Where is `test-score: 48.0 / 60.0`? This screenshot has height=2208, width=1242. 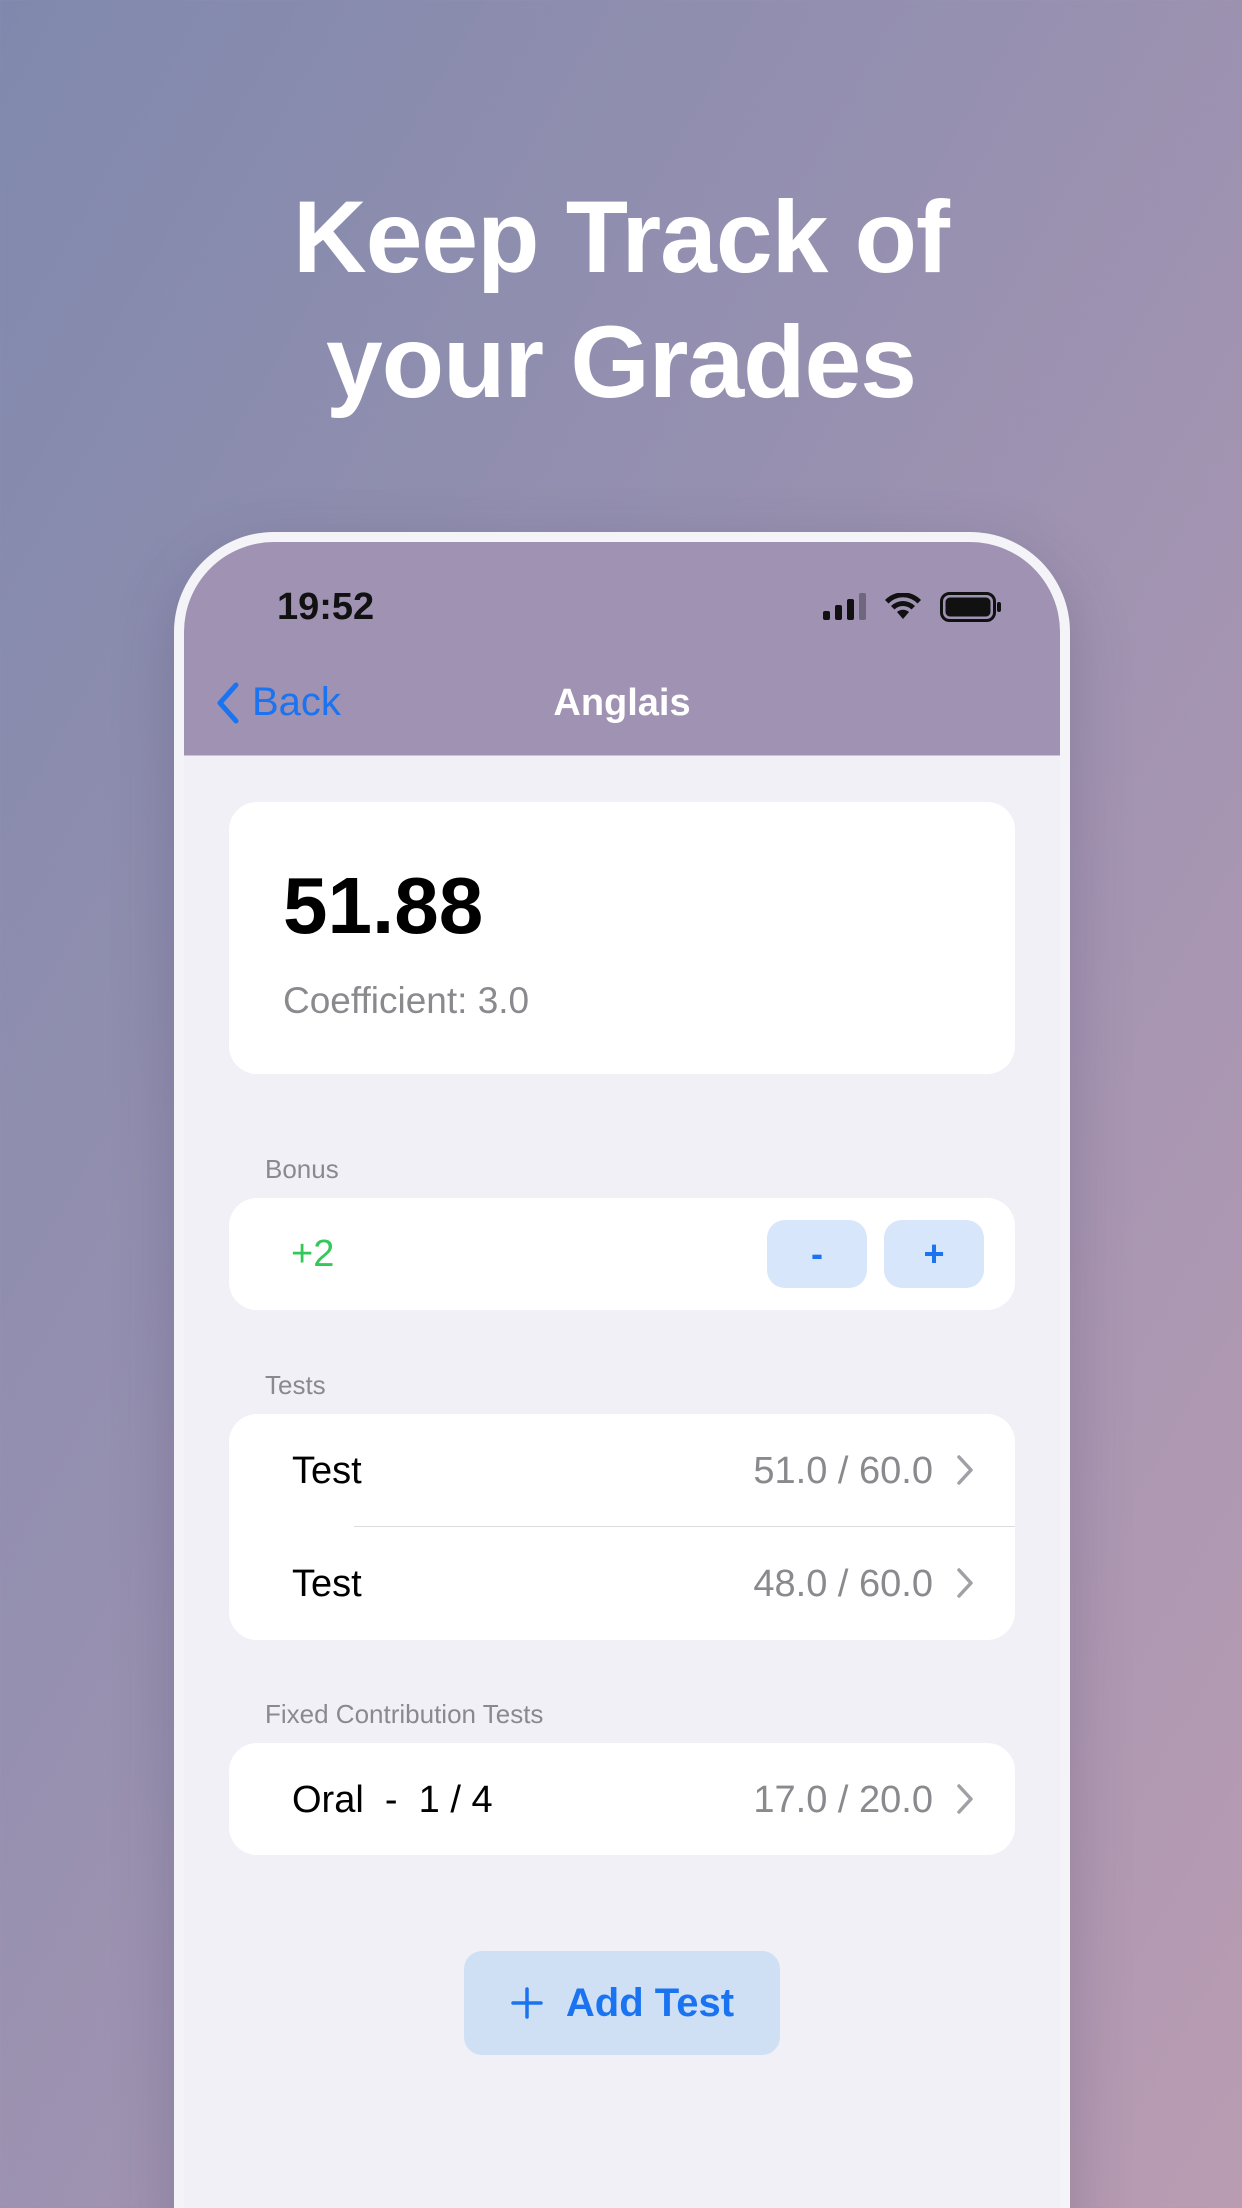 test-score: 48.0 / 60.0 is located at coordinates (843, 1584).